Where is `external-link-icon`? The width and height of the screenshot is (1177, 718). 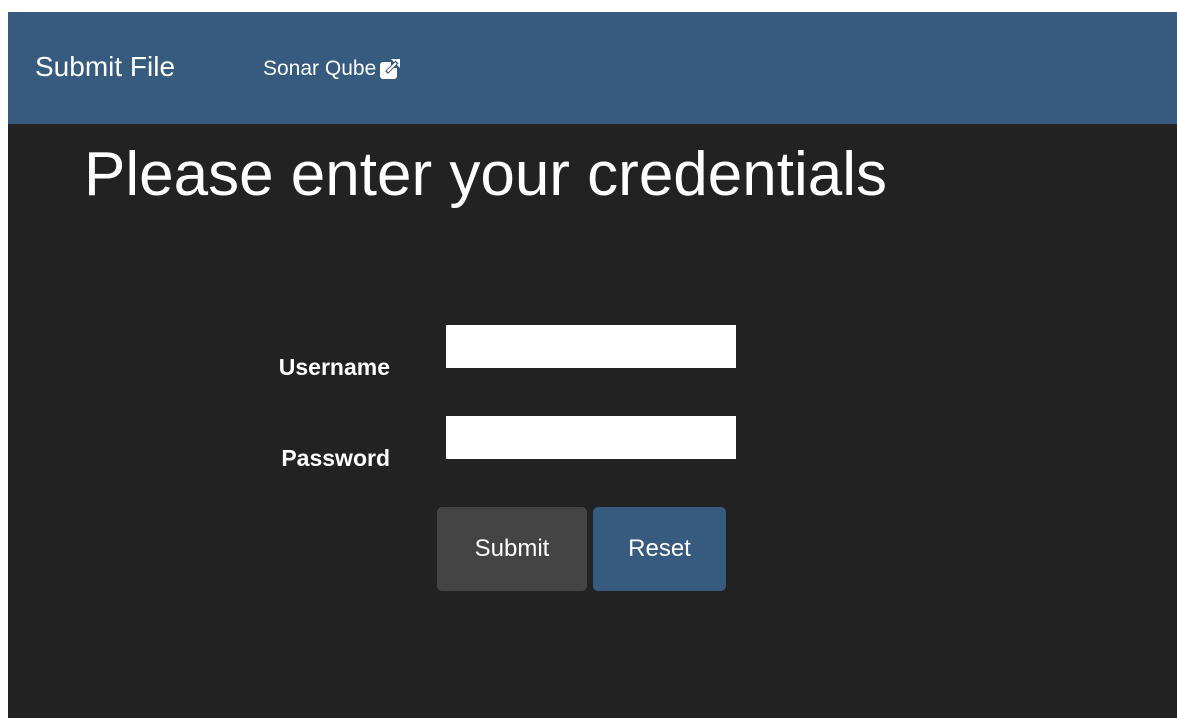
external-link-icon is located at coordinates (390, 69).